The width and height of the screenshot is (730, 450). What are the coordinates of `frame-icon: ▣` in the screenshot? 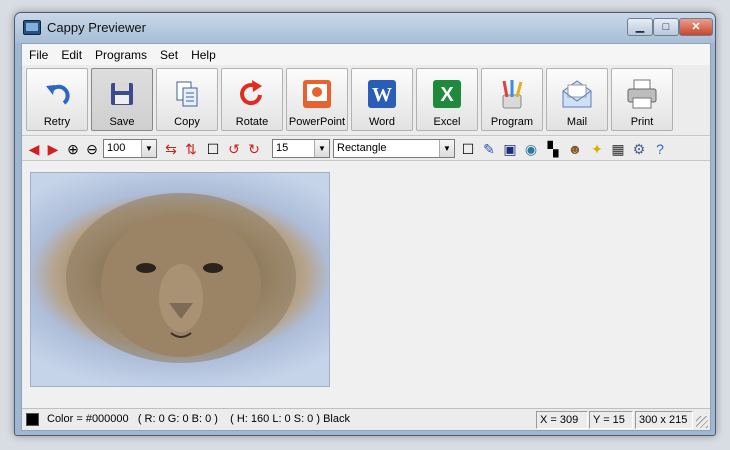 It's located at (510, 149).